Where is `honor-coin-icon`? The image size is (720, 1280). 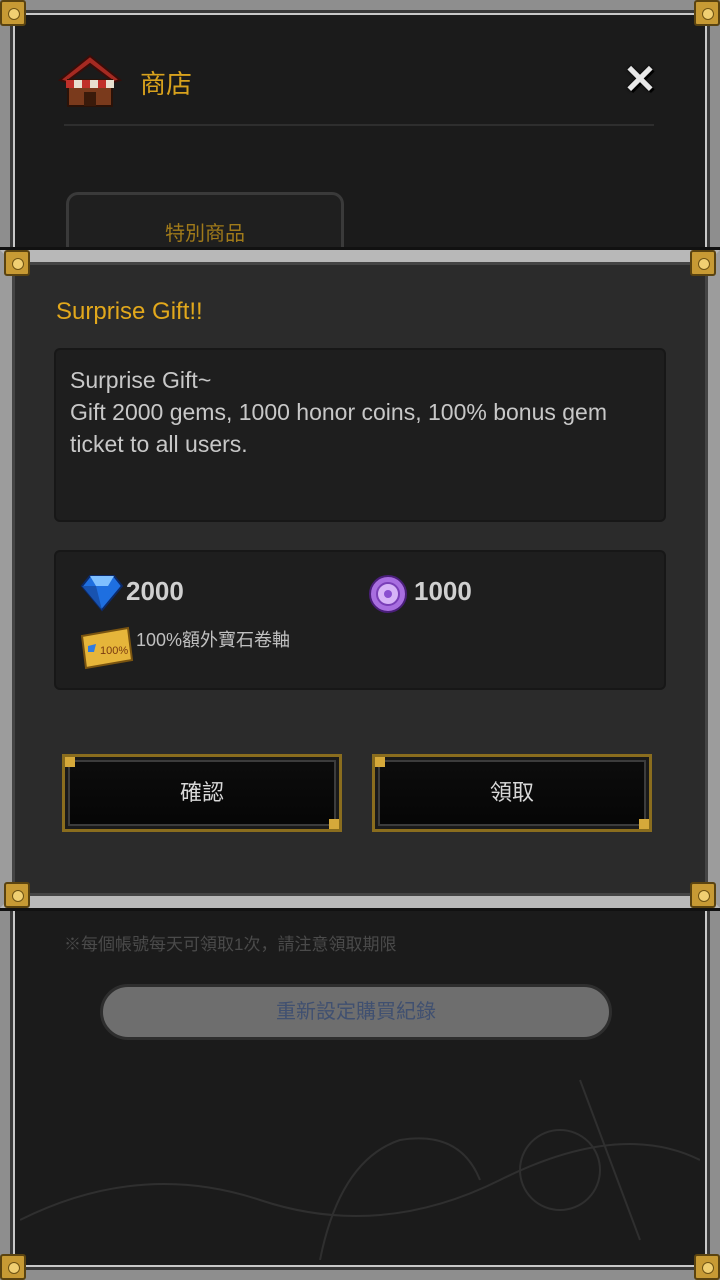
honor-coin-icon is located at coordinates (388, 594).